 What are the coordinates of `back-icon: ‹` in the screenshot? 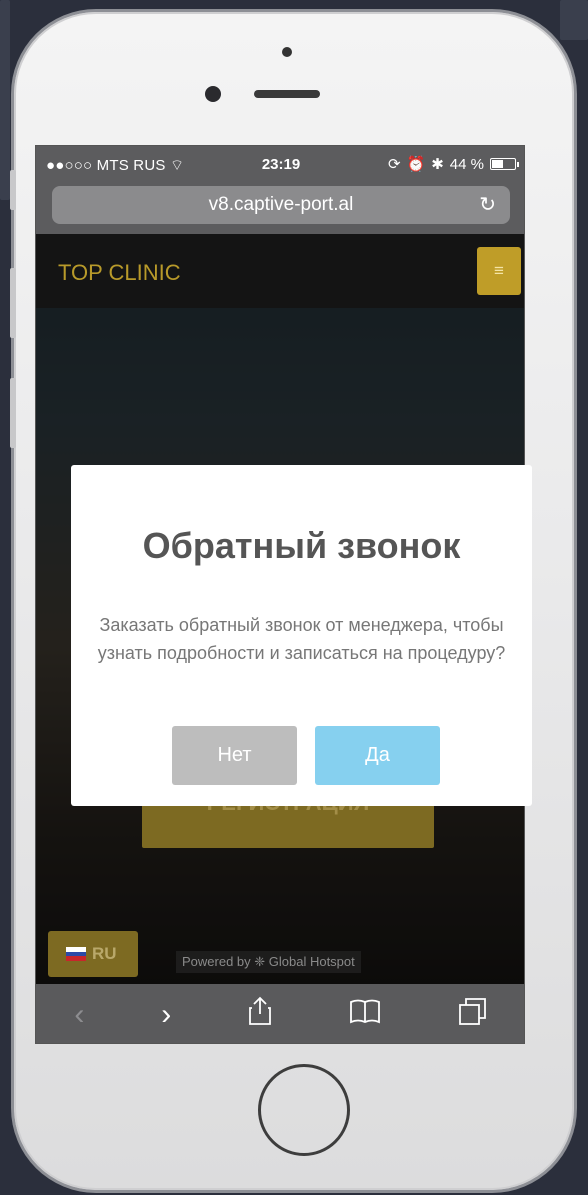 It's located at (79, 1015).